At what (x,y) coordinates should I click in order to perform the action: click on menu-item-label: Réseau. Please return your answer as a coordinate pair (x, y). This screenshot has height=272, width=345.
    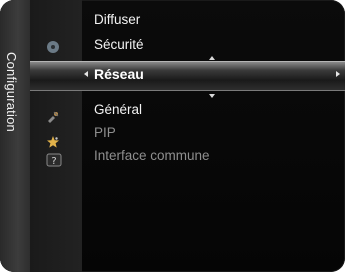
    Looking at the image, I should click on (119, 74).